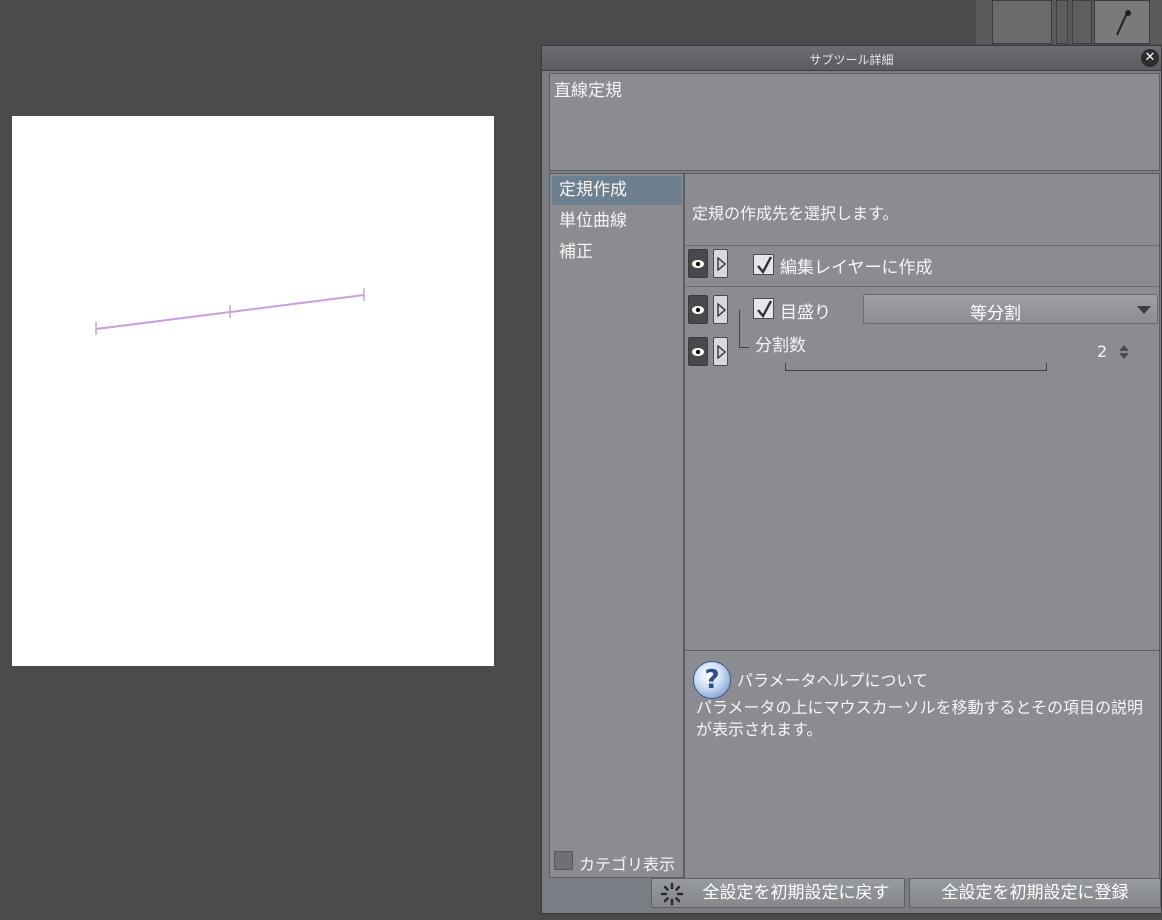  What do you see at coordinates (856, 268) in the screenshot?
I see `create-on-edit-layer-label: 編集レイヤーに作成` at bounding box center [856, 268].